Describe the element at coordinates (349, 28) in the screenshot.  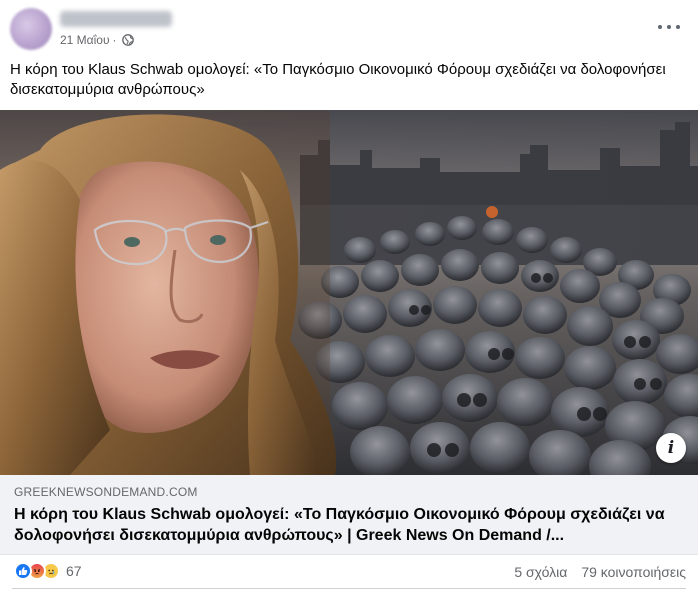
I see `post-header: 21 Μαΐου ·` at that location.